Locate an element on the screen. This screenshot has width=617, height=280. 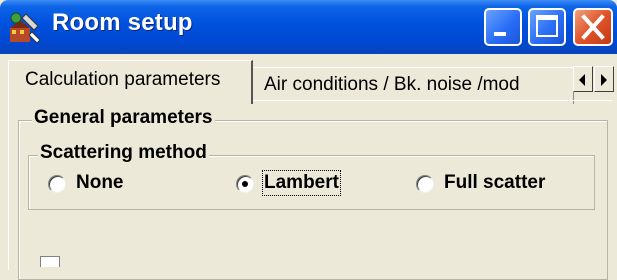
minimize-icon is located at coordinates (500, 34).